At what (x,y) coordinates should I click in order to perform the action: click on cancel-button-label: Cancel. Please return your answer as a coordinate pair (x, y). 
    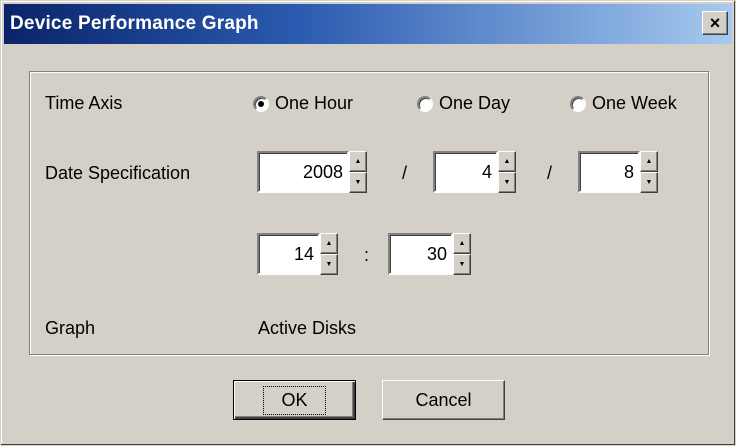
    Looking at the image, I should click on (443, 399).